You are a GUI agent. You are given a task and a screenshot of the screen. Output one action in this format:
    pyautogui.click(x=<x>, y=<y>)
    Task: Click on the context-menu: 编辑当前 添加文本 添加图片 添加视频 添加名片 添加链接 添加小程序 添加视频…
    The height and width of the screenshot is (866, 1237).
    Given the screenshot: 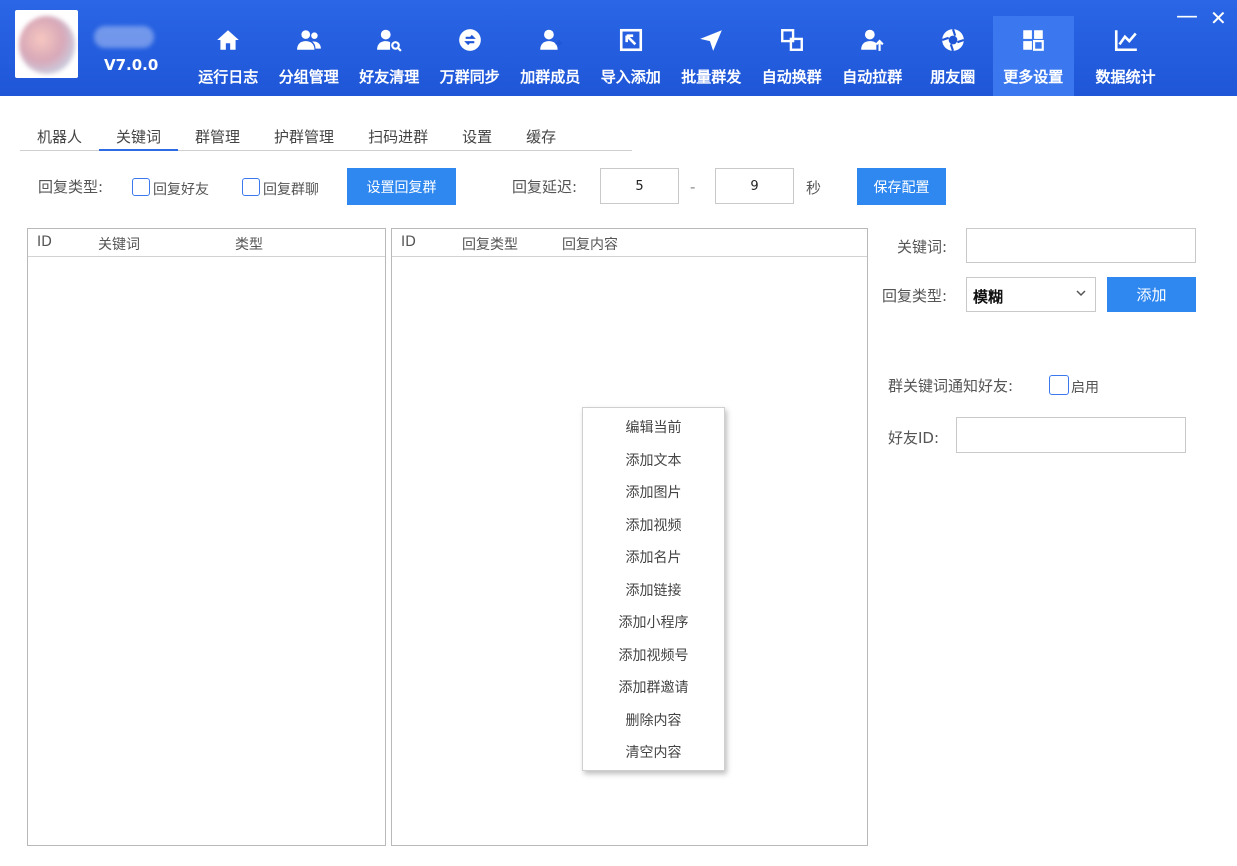 What is the action you would take?
    pyautogui.click(x=653, y=589)
    